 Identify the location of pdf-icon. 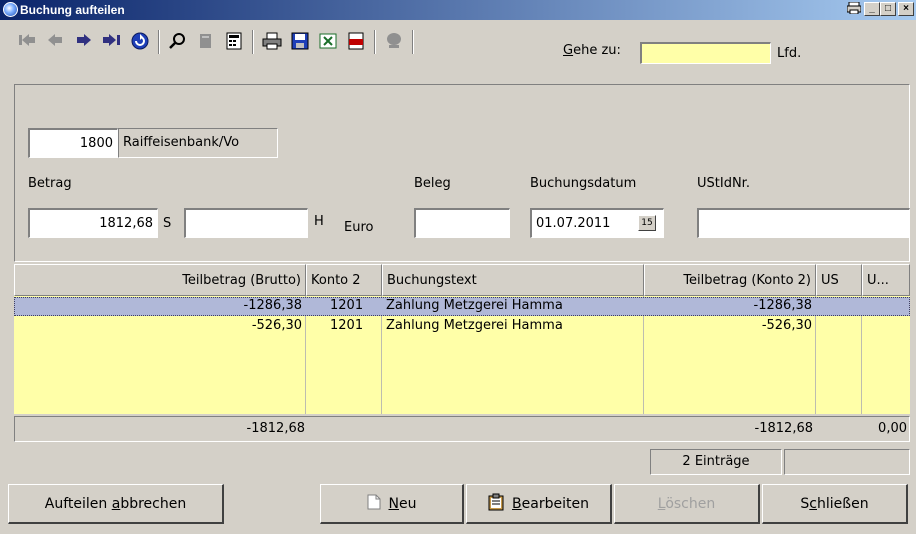
(356, 42).